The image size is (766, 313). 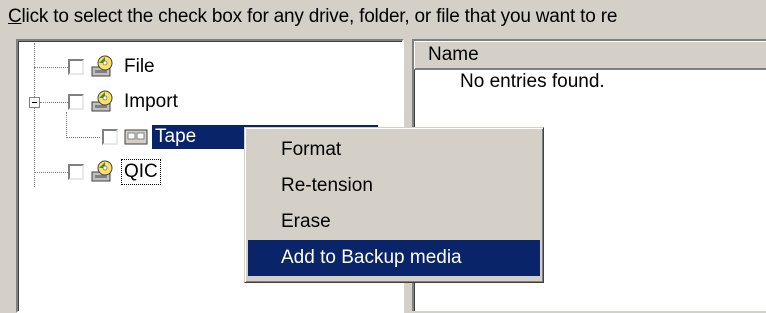 What do you see at coordinates (76, 102) in the screenshot?
I see `checkbox-import` at bounding box center [76, 102].